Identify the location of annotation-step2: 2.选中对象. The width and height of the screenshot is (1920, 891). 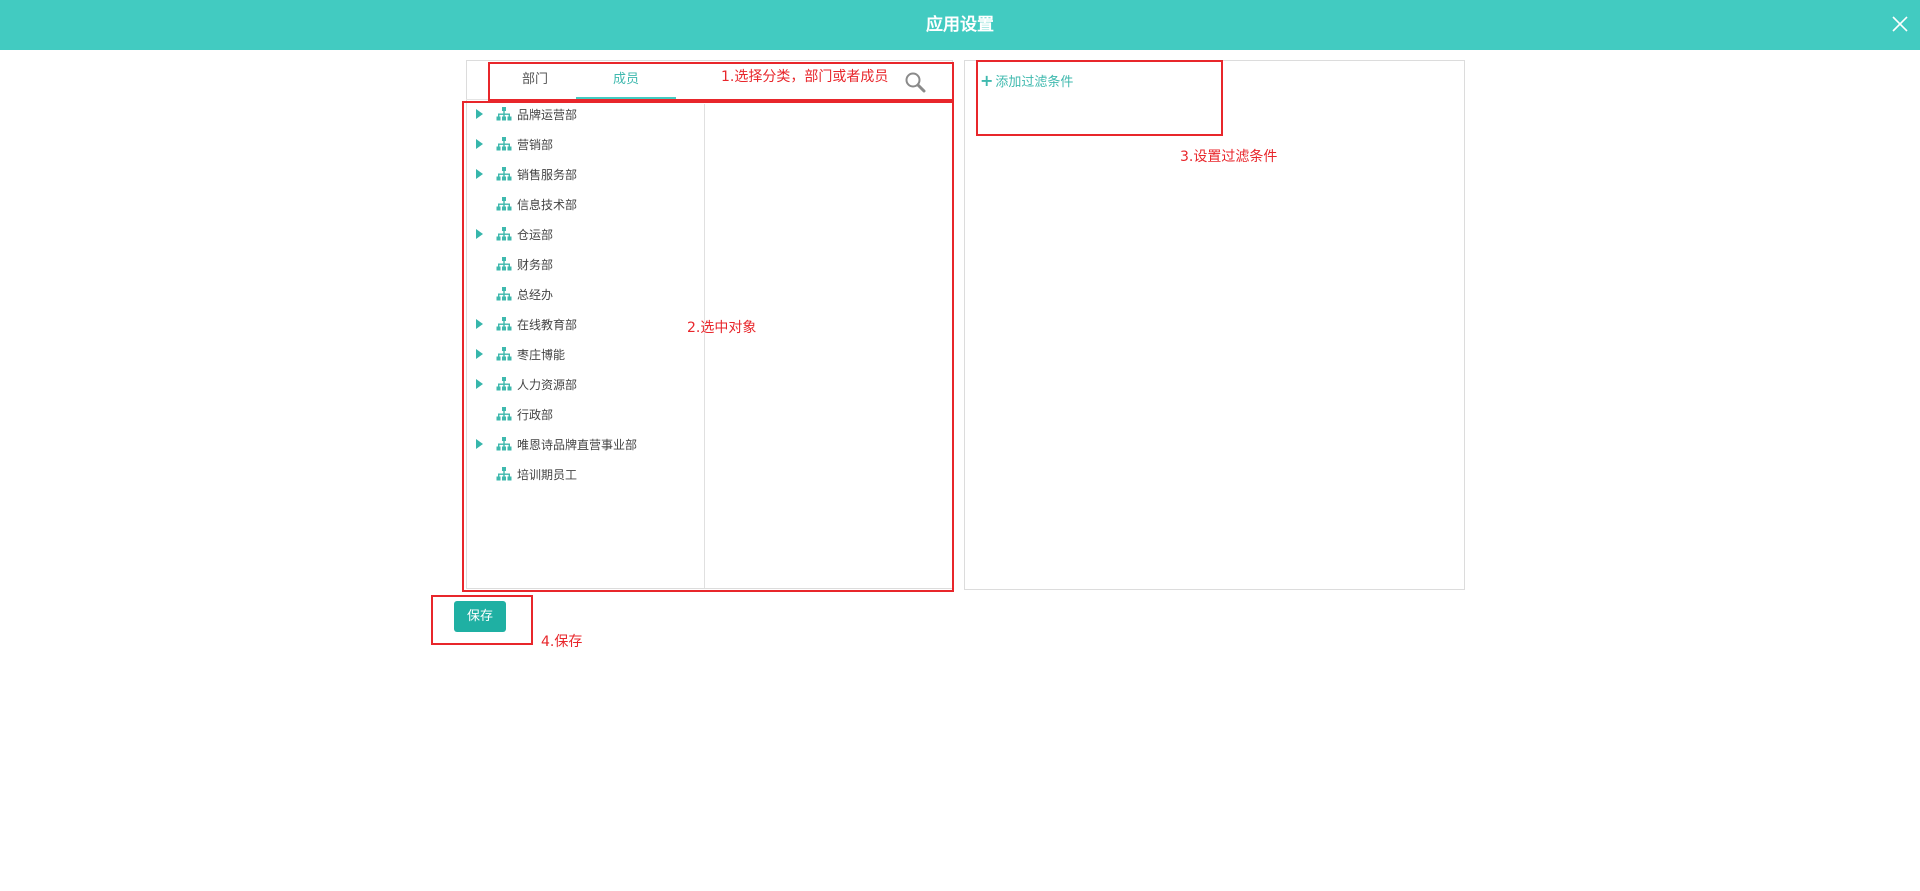
(722, 328).